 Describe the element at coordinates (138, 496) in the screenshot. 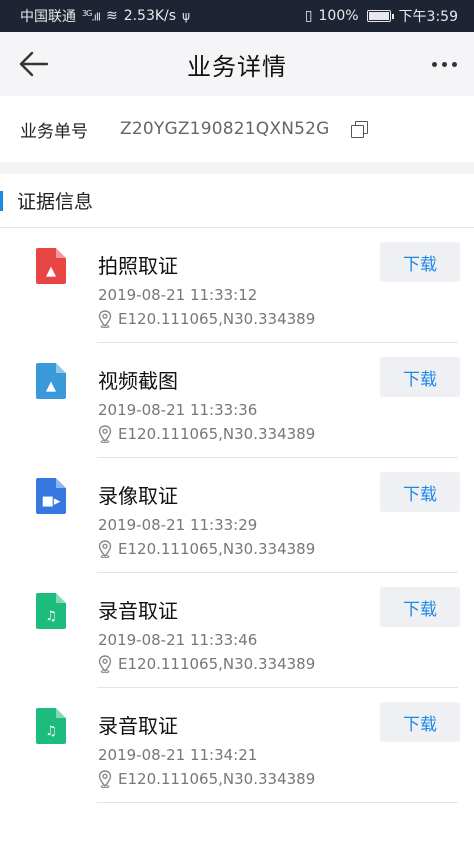

I see `evidence-title: 录像取证` at that location.